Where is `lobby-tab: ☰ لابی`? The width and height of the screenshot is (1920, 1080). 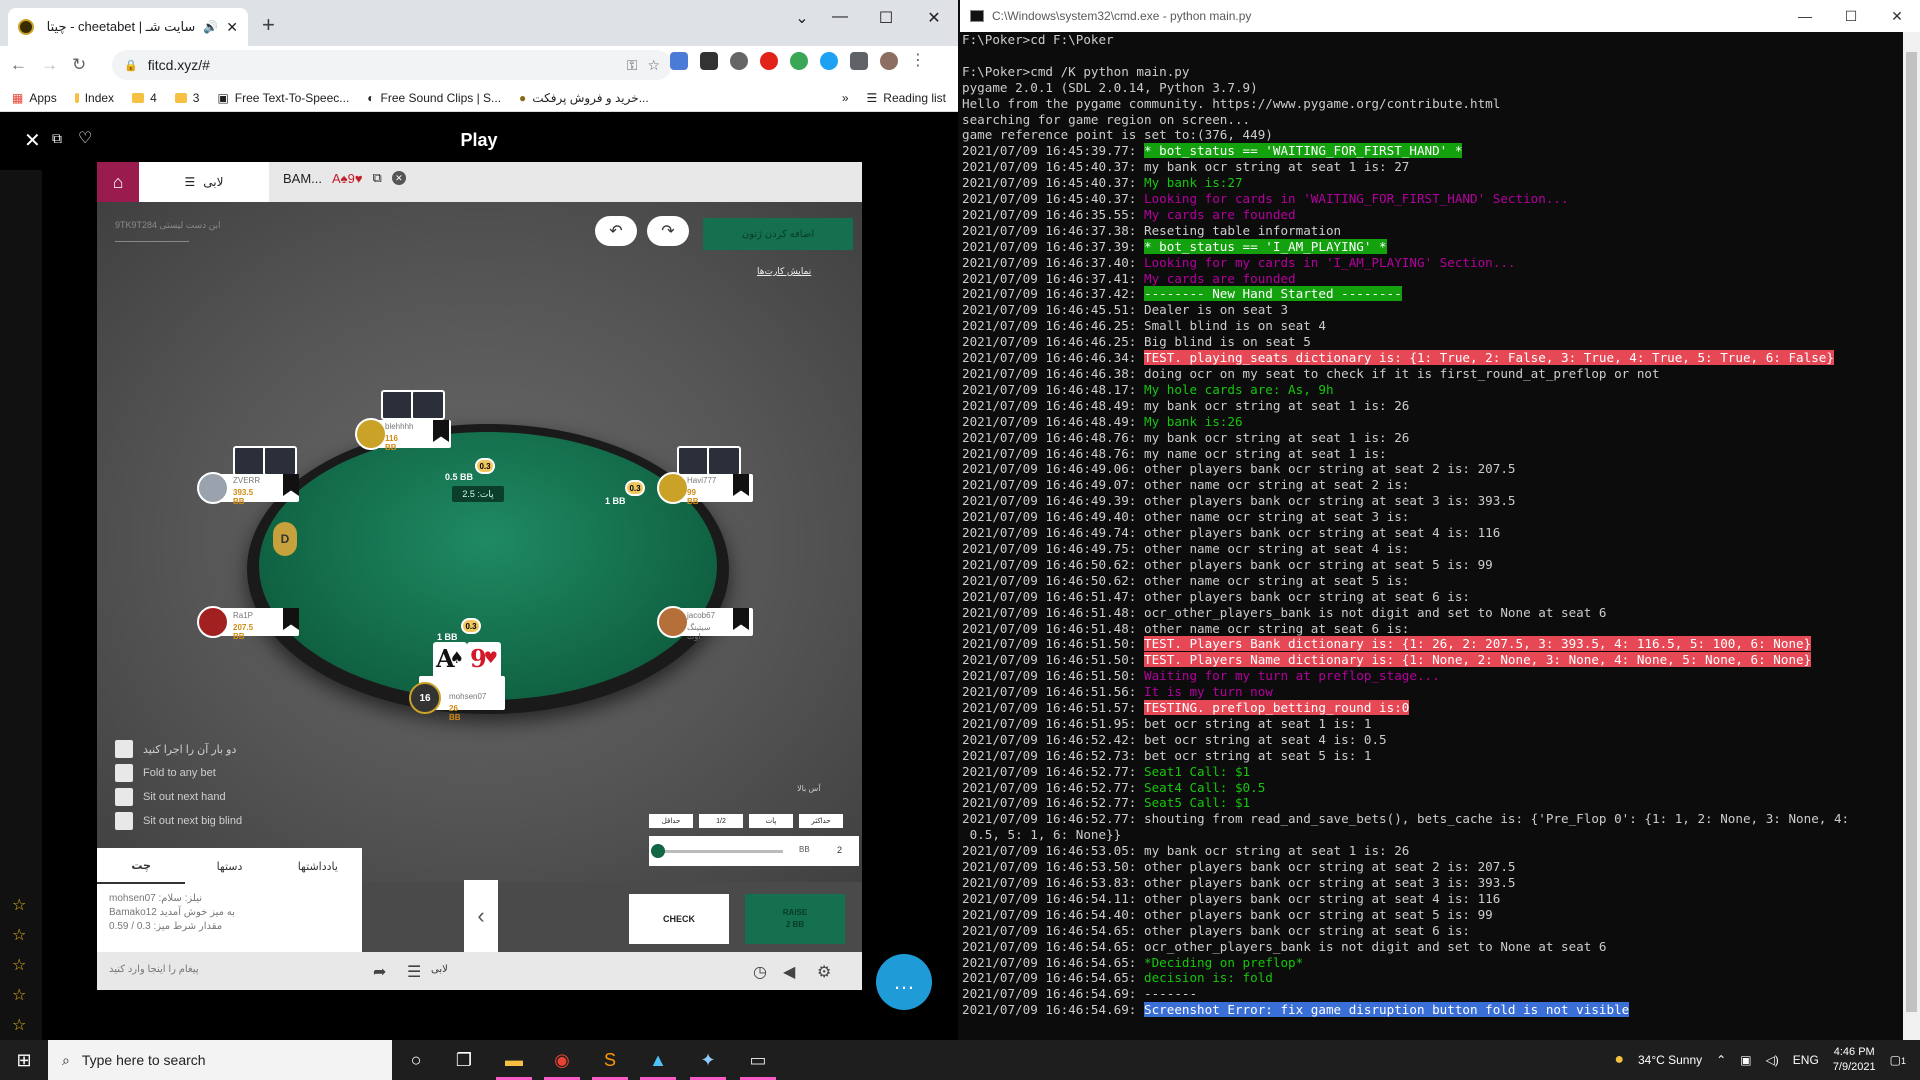 lobby-tab: ☰ لابی is located at coordinates (204, 182).